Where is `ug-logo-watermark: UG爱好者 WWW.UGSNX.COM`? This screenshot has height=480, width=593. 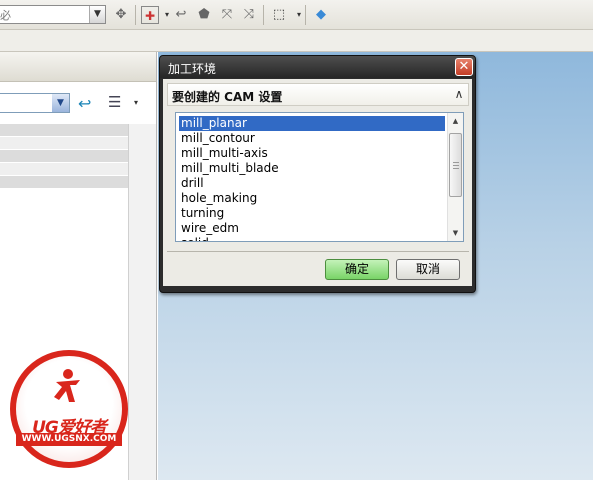 ug-logo-watermark: UG爱好者 WWW.UGSNX.COM is located at coordinates (69, 410).